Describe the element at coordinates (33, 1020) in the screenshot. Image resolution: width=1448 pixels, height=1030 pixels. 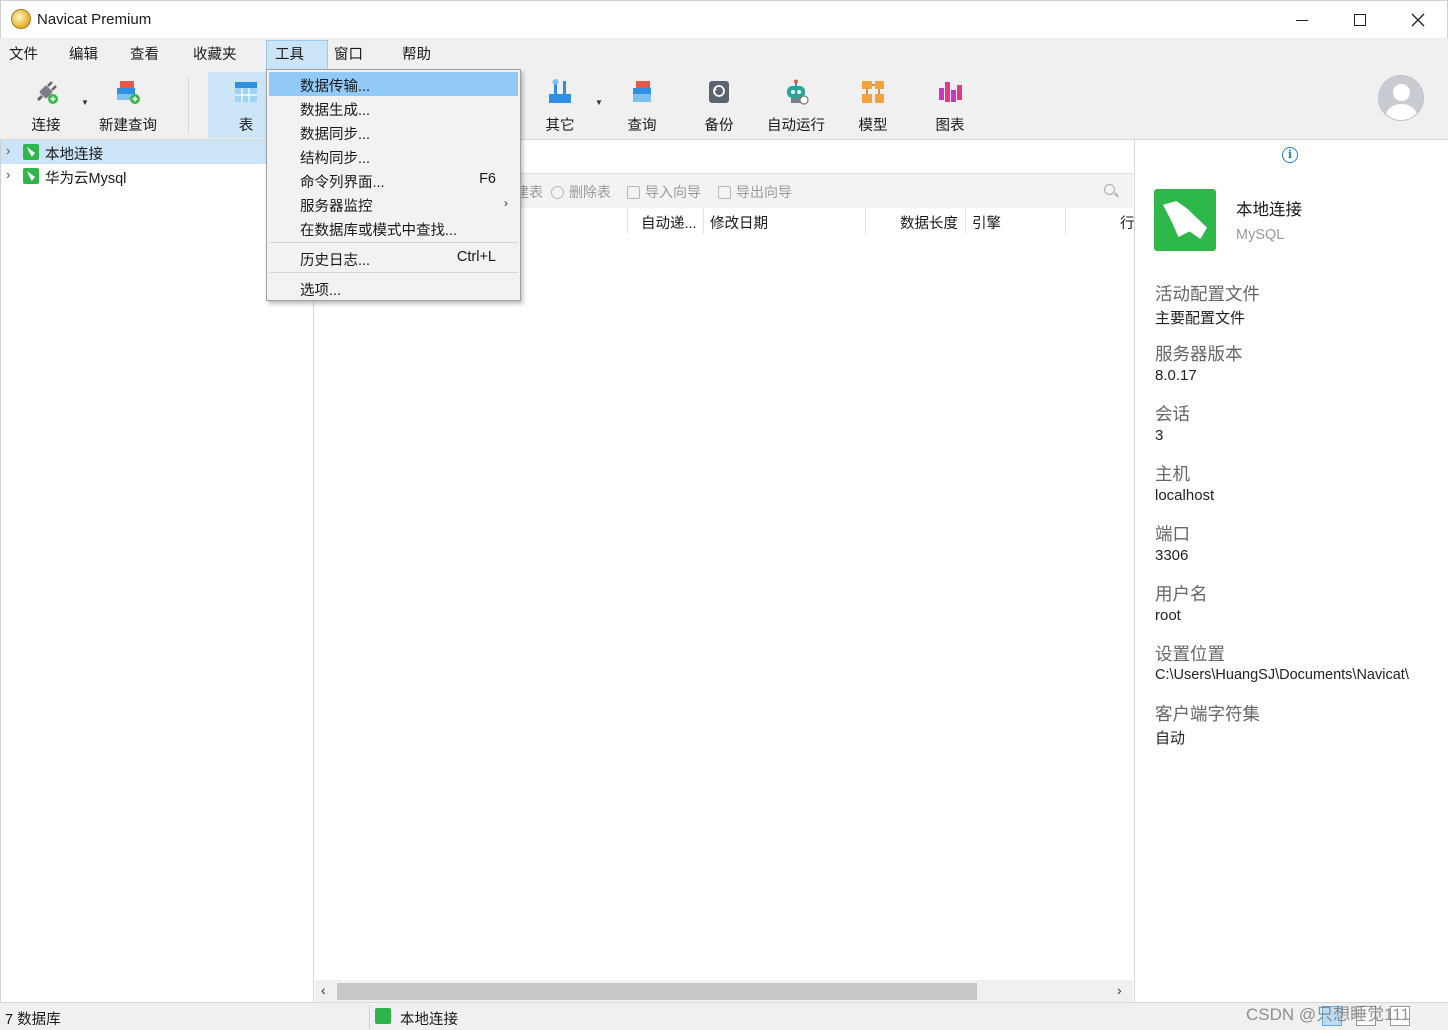
I see `database-count: 7 数据库` at that location.